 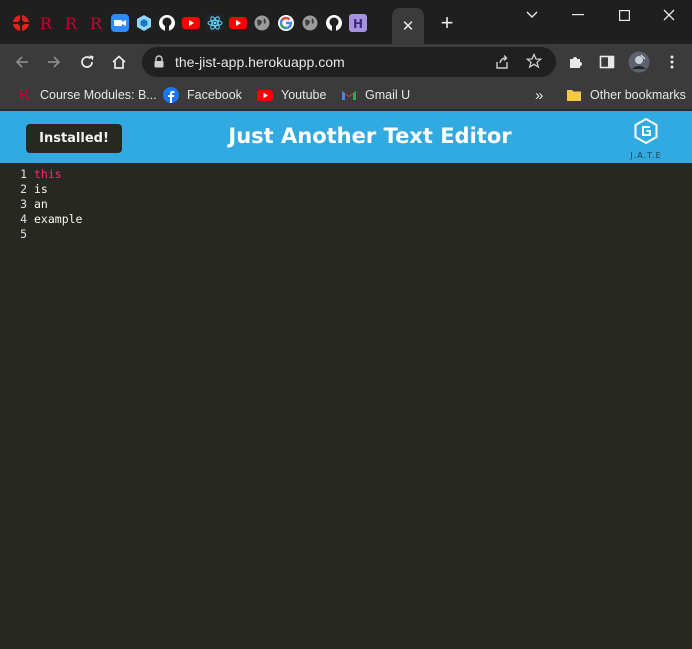 I want to click on line-number: 3, so click(x=23, y=204).